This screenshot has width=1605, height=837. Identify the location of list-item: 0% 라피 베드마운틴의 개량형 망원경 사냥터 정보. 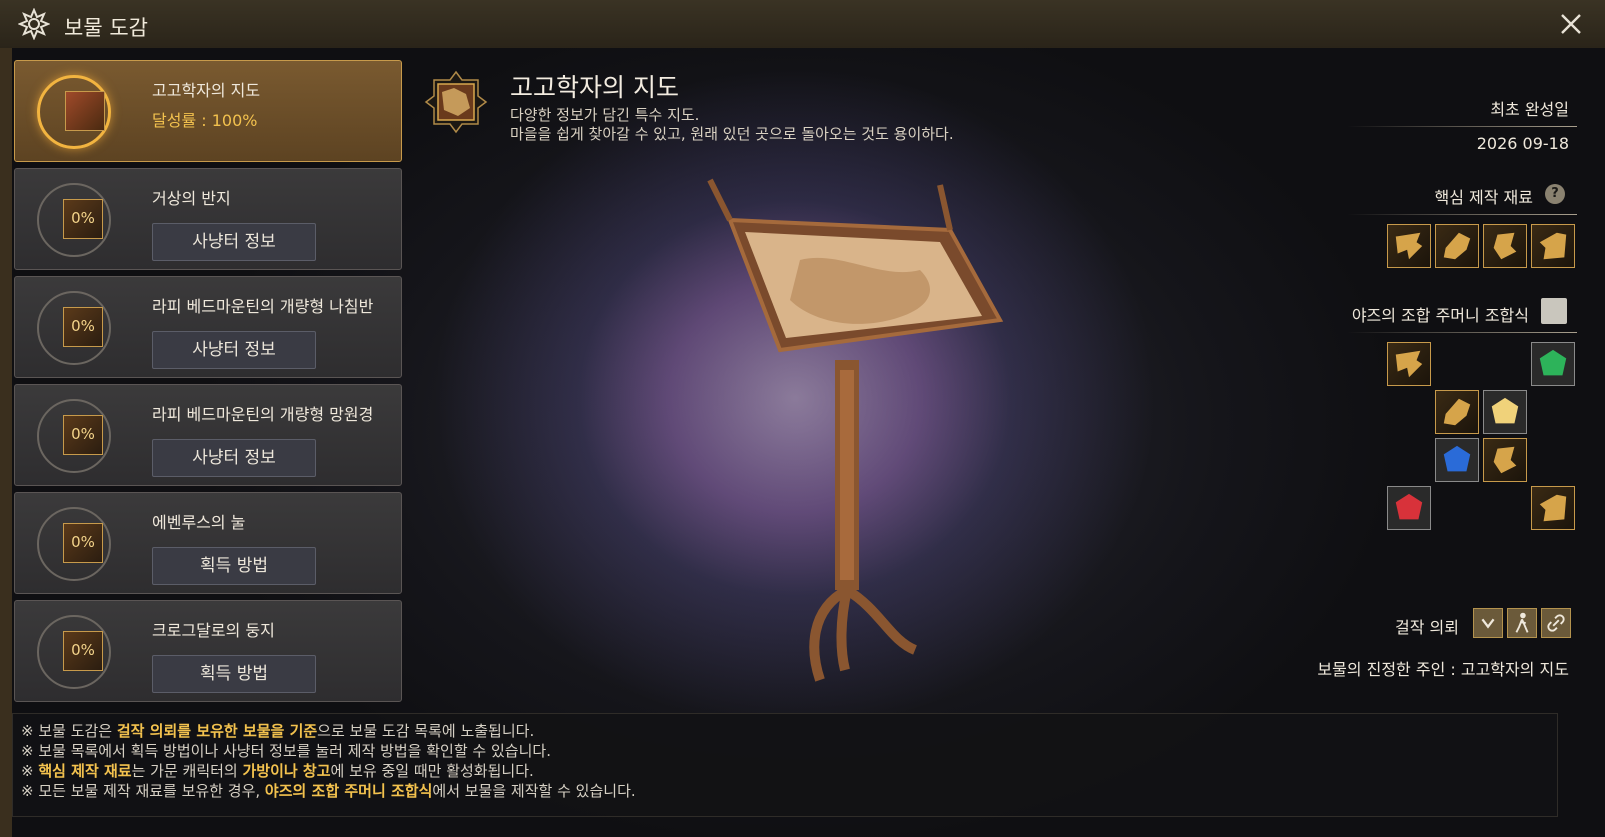
(208, 435).